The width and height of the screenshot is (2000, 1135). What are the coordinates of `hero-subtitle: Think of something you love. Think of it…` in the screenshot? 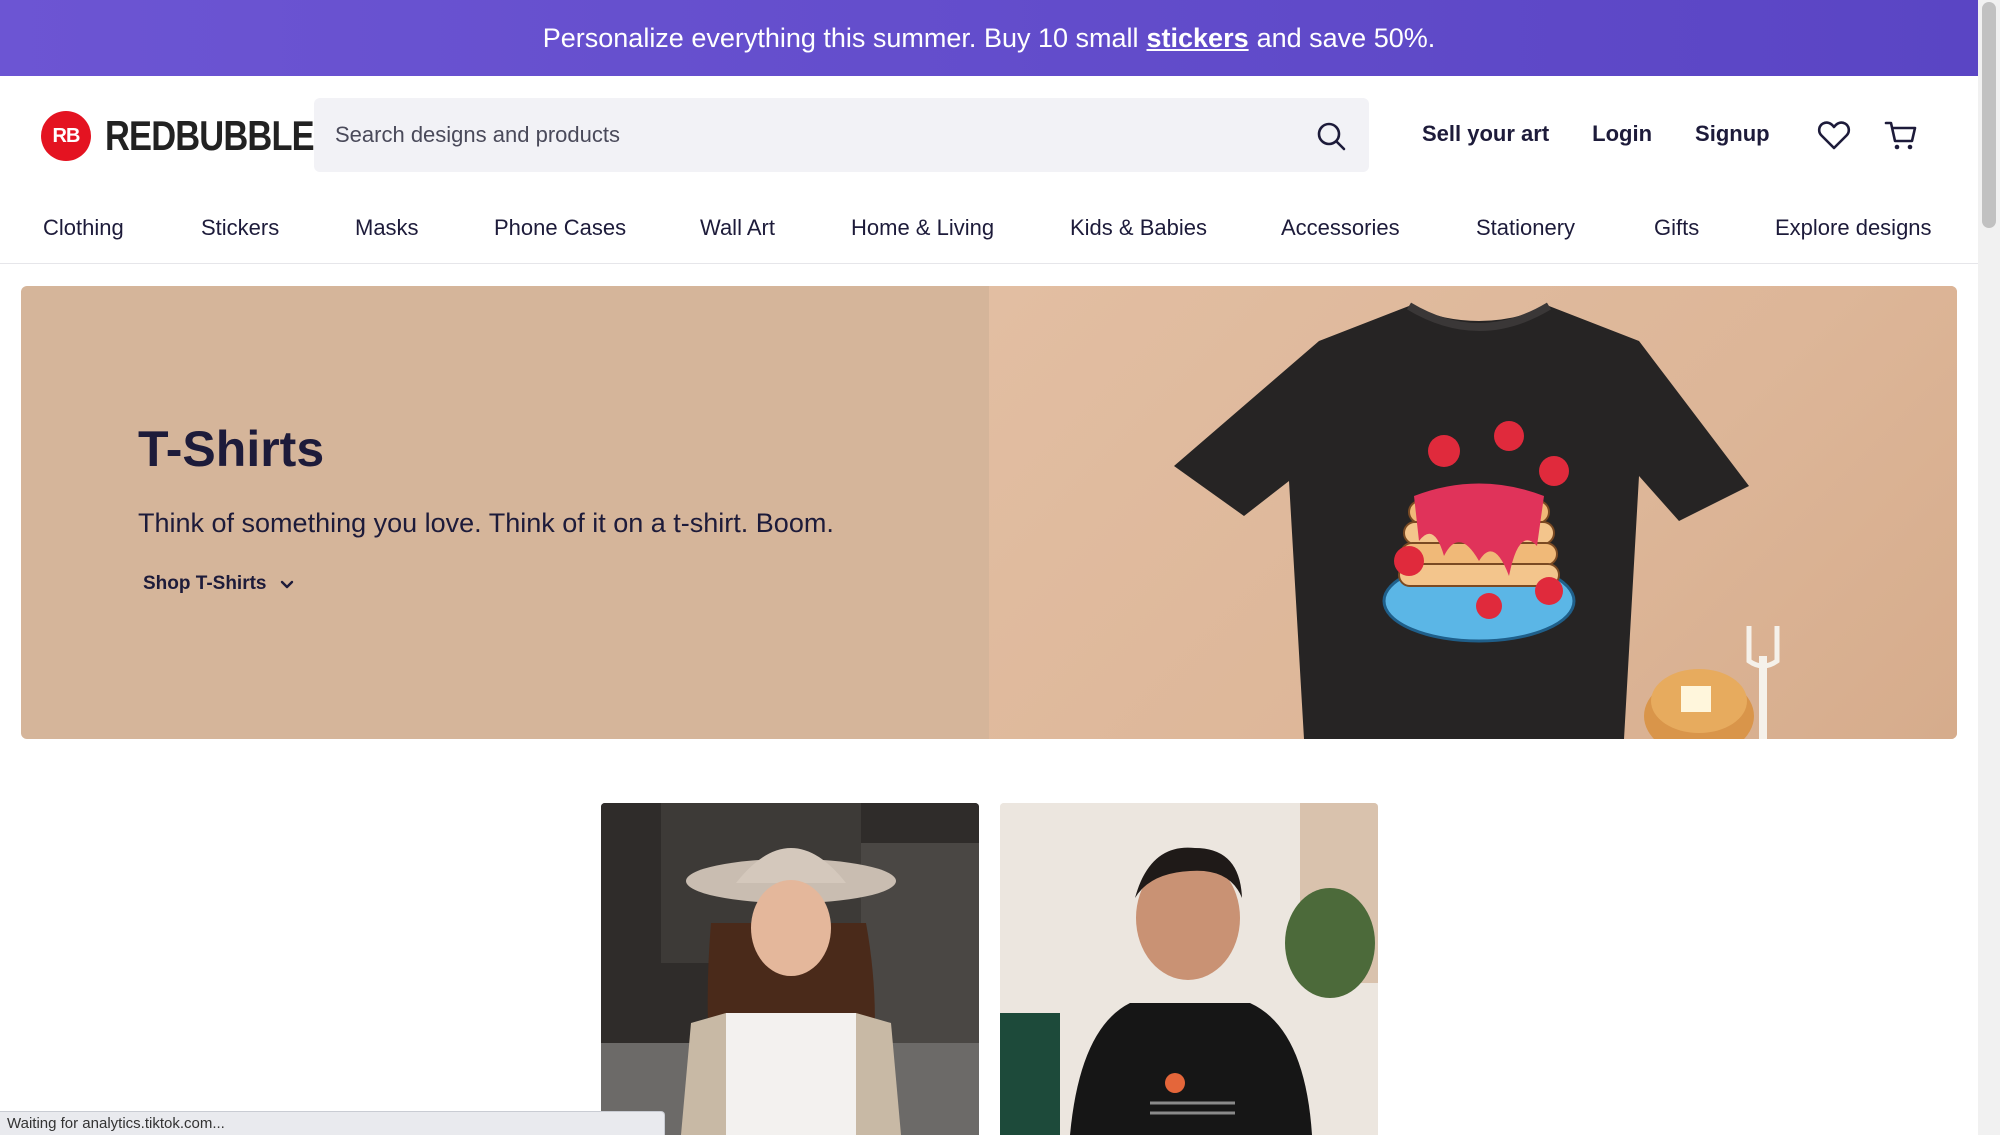 It's located at (486, 523).